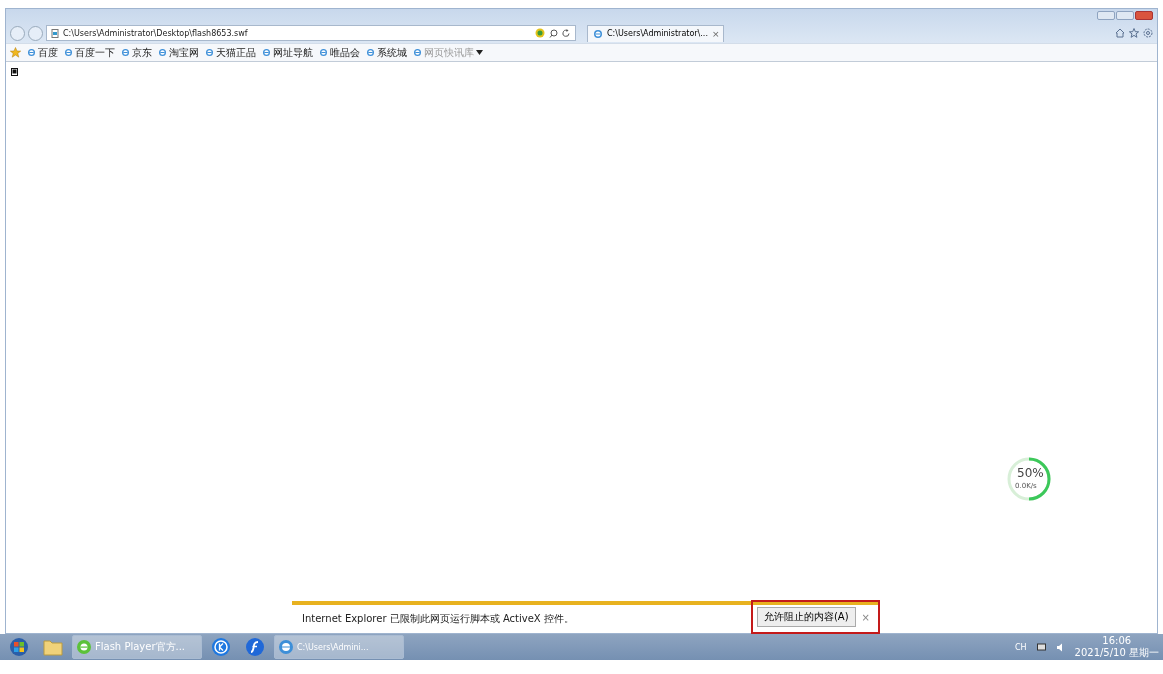 The height and width of the screenshot is (674, 1163). I want to click on close-button: ×, so click(865, 617).